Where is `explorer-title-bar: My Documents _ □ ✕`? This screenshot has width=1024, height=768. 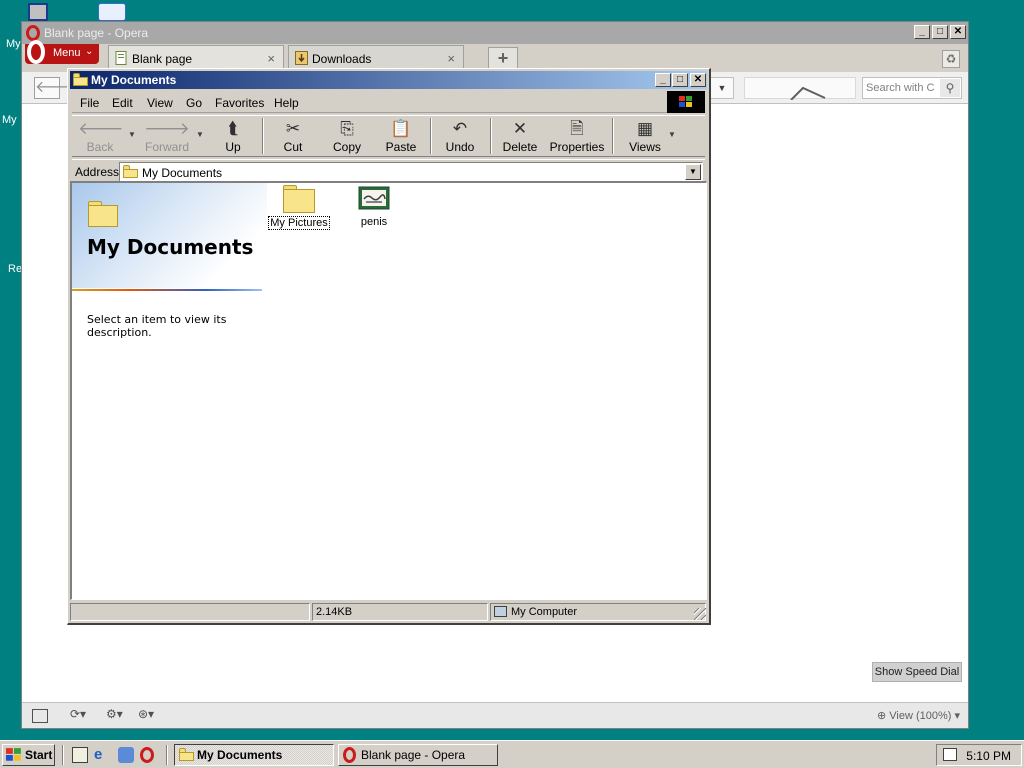
explorer-title-bar: My Documents _ □ ✕ is located at coordinates (388, 80).